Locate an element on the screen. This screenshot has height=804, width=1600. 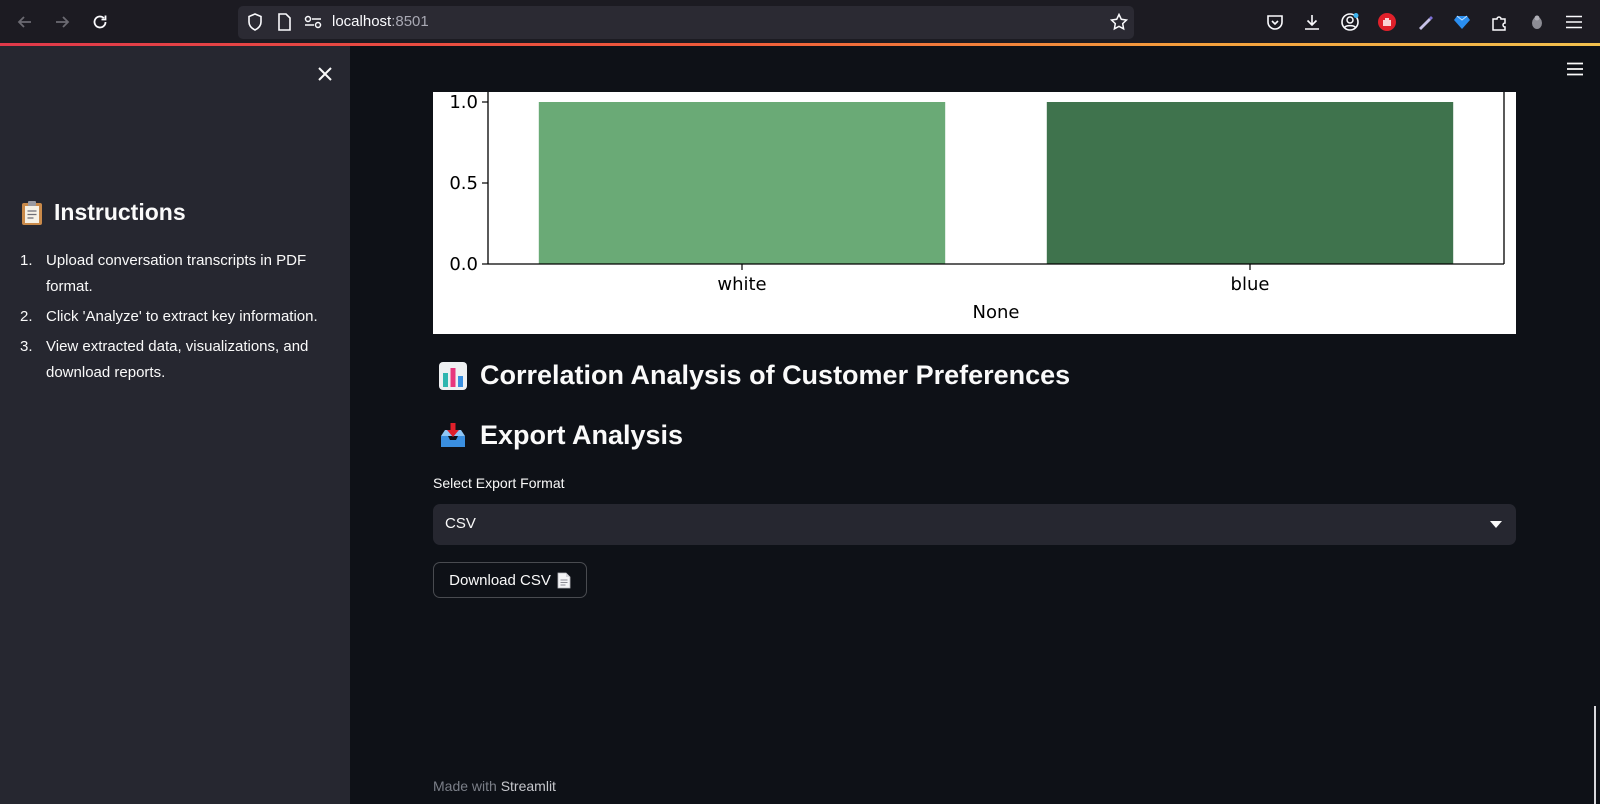
sidebar-title-text: Instructions is located at coordinates (120, 212).